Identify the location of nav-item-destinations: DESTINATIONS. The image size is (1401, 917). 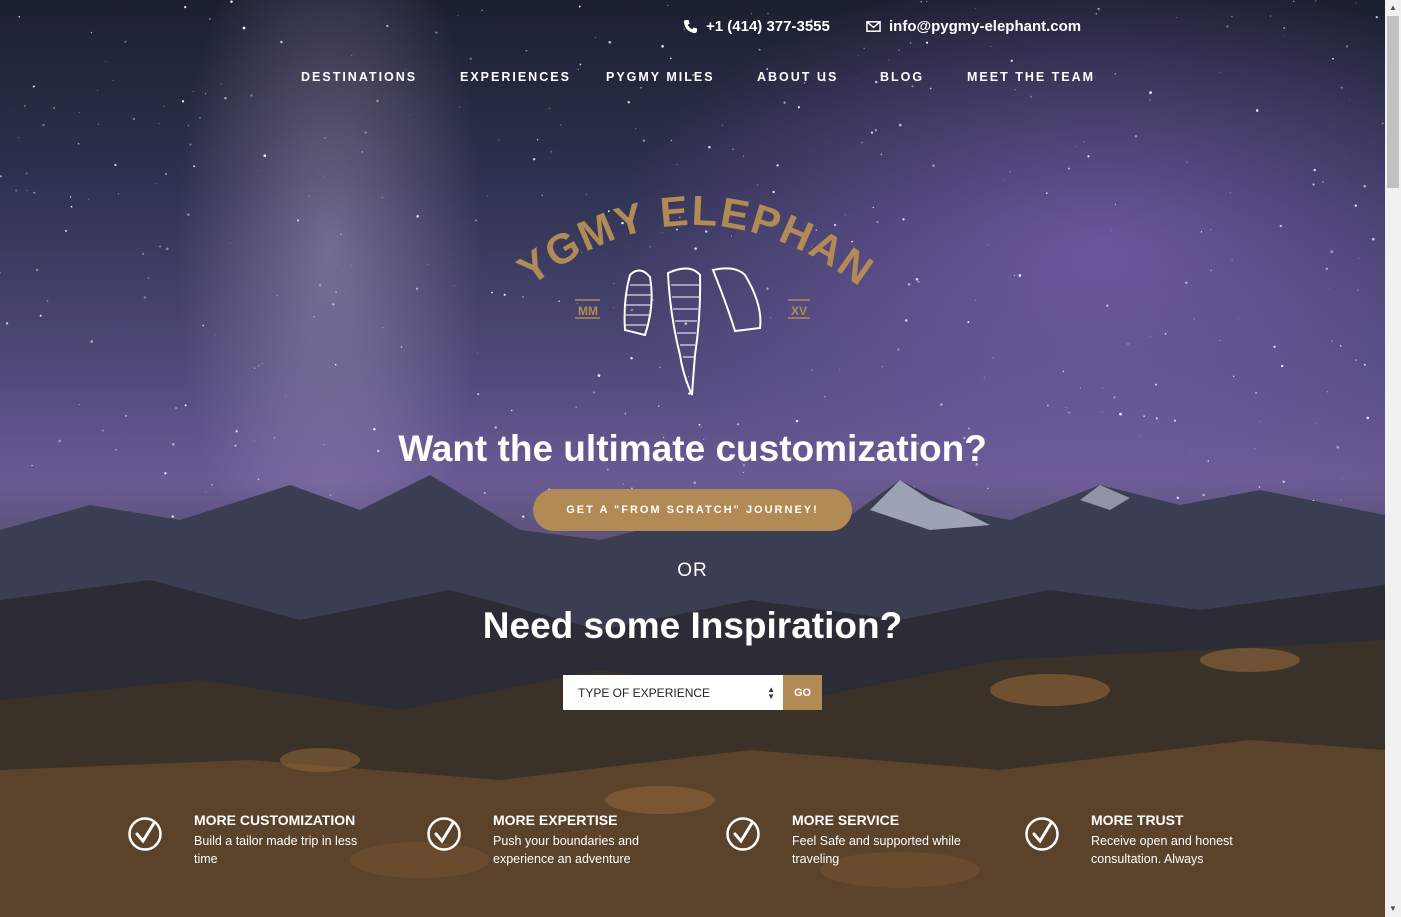
(359, 77).